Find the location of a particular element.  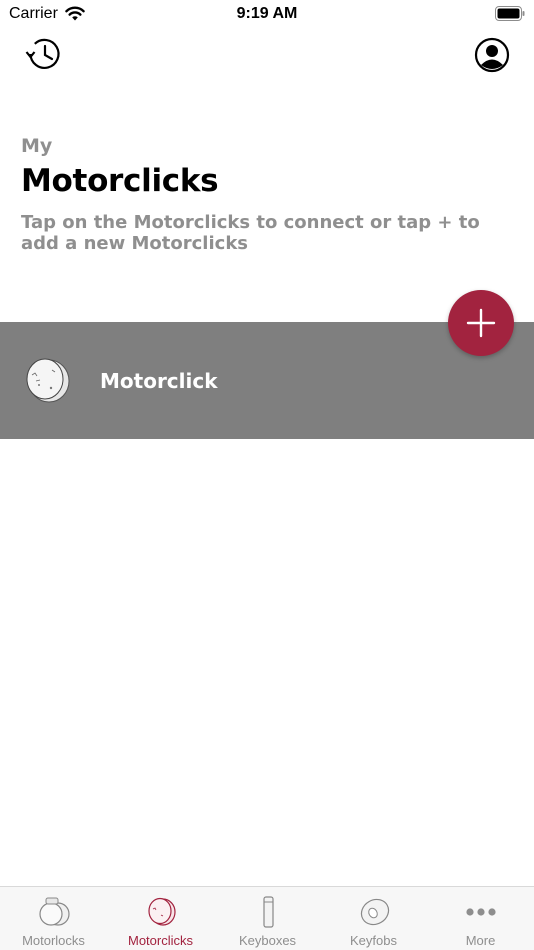

history-icon is located at coordinates (42, 53).